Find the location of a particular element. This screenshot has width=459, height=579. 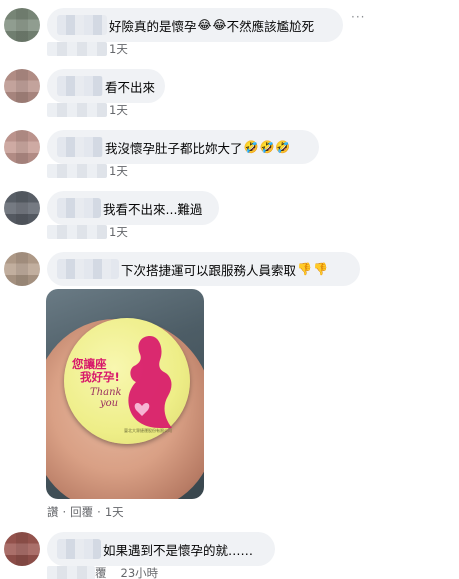

comment-bubble: 我沒懷孕肚子都比妳大了 🤣 🤣 🤣 is located at coordinates (183, 147).